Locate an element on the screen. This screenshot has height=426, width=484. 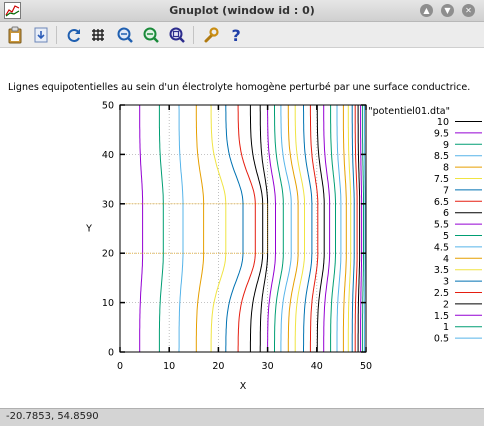
legend-label-10: 10 is located at coordinates (443, 122).